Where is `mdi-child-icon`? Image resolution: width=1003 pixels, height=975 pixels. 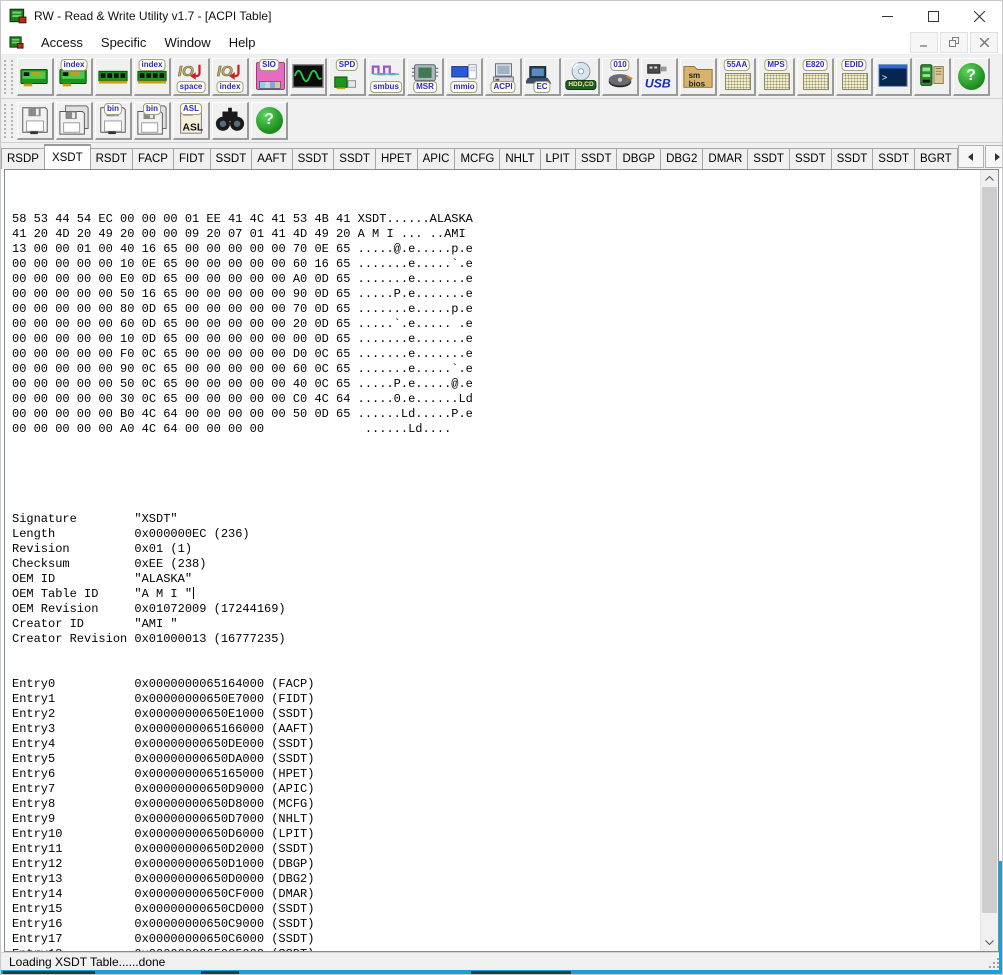 mdi-child-icon is located at coordinates (16, 42).